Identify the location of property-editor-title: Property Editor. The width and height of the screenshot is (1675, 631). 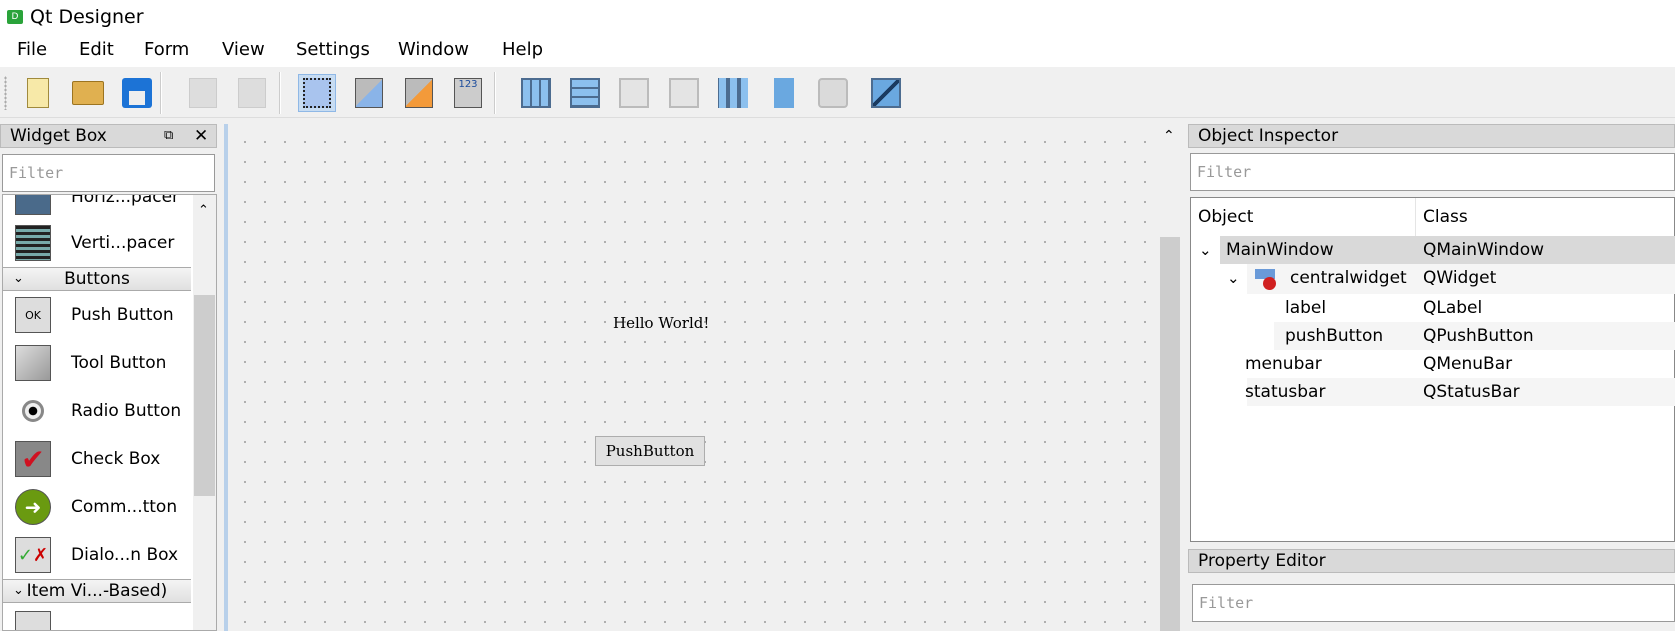
(1262, 561).